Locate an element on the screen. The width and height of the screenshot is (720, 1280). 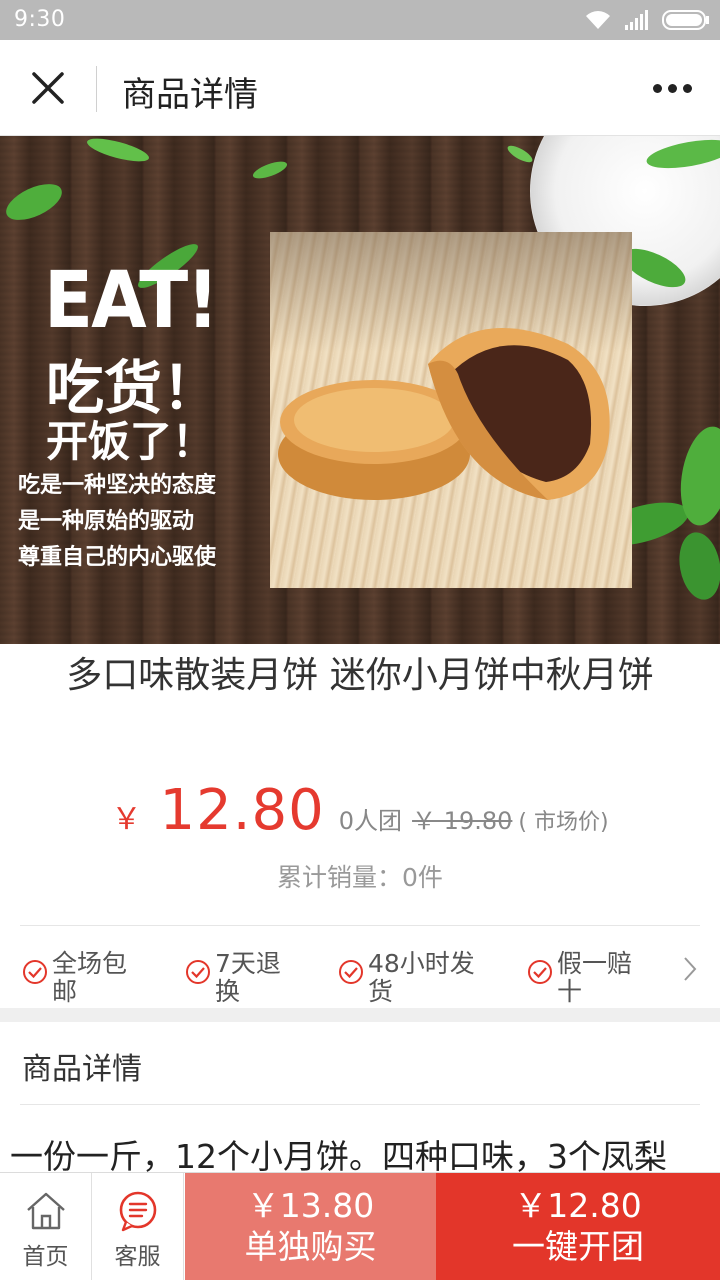
nav-divider is located at coordinates (96, 89).